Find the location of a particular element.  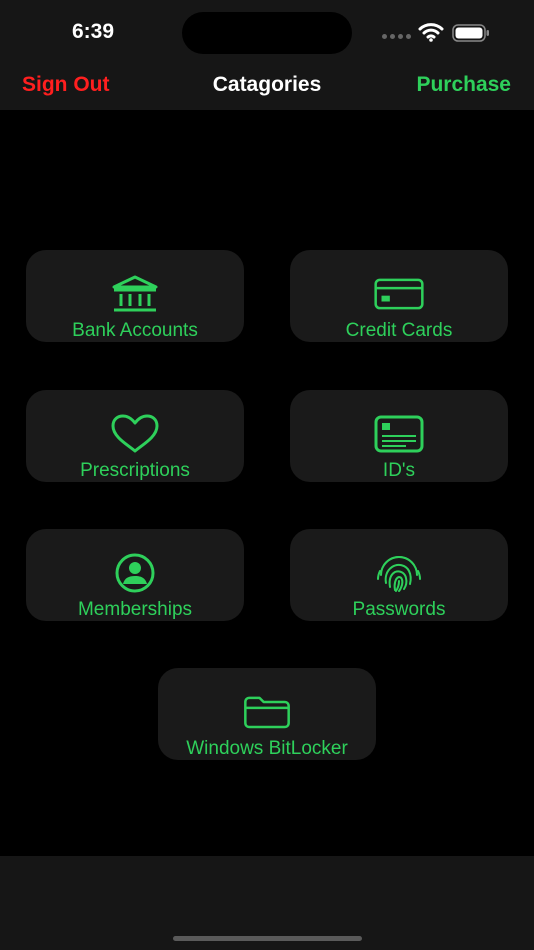

category-label: Memberships is located at coordinates (135, 609).